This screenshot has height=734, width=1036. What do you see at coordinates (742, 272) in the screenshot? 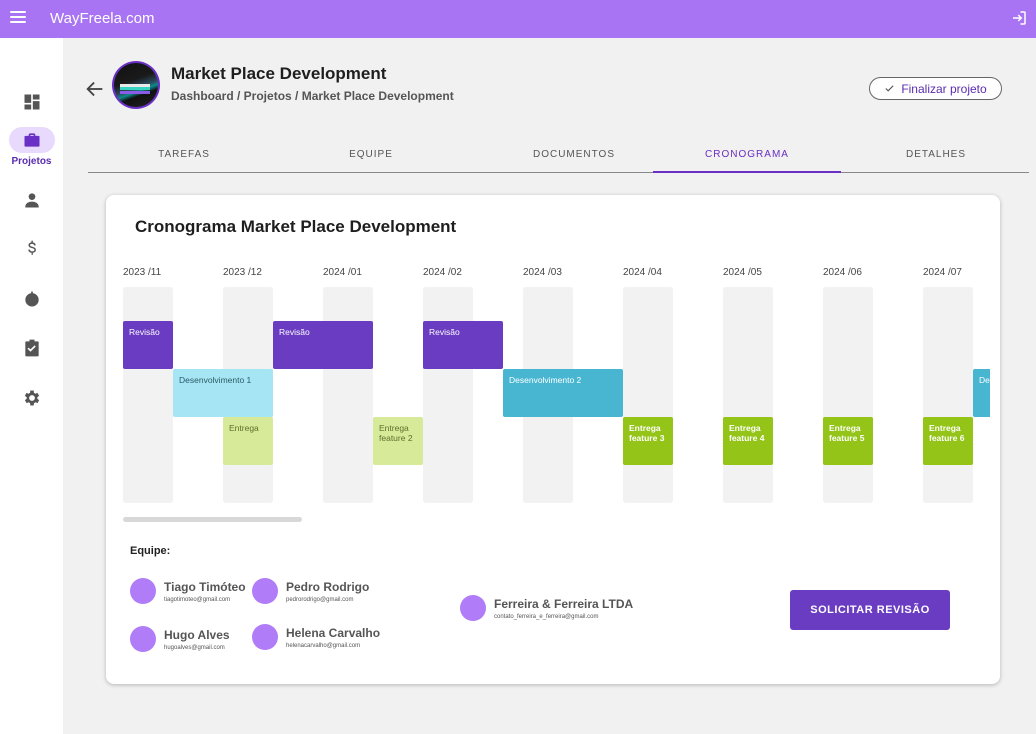
I see `month-label: 2024 /05` at bounding box center [742, 272].